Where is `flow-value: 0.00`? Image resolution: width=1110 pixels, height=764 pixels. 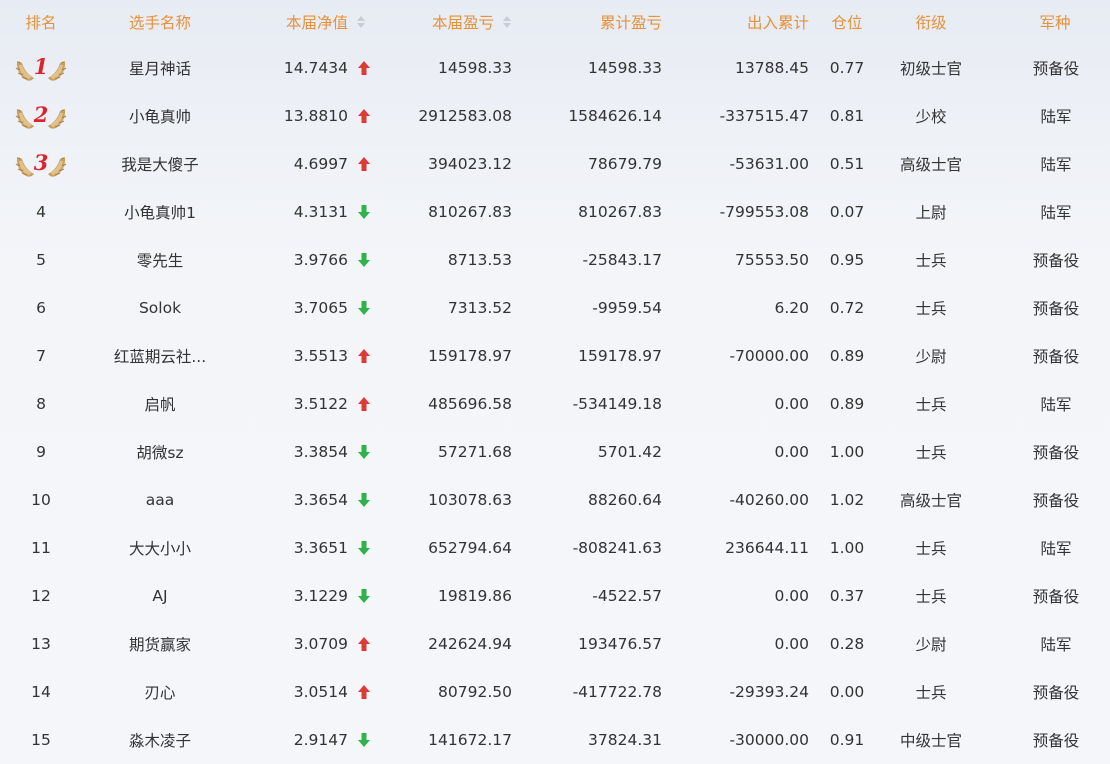 flow-value: 0.00 is located at coordinates (791, 404).